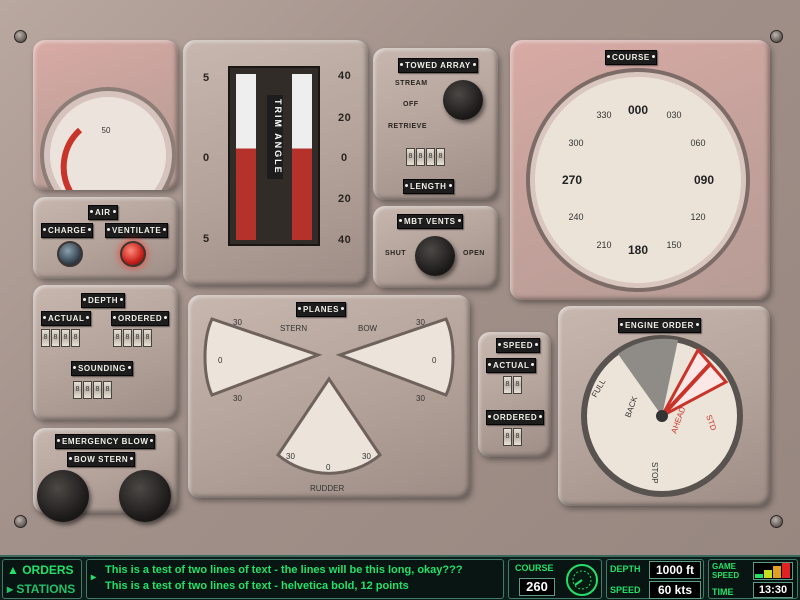  What do you see at coordinates (408, 126) in the screenshot?
I see `array-pos-retrieve: RETRIEVE` at bounding box center [408, 126].